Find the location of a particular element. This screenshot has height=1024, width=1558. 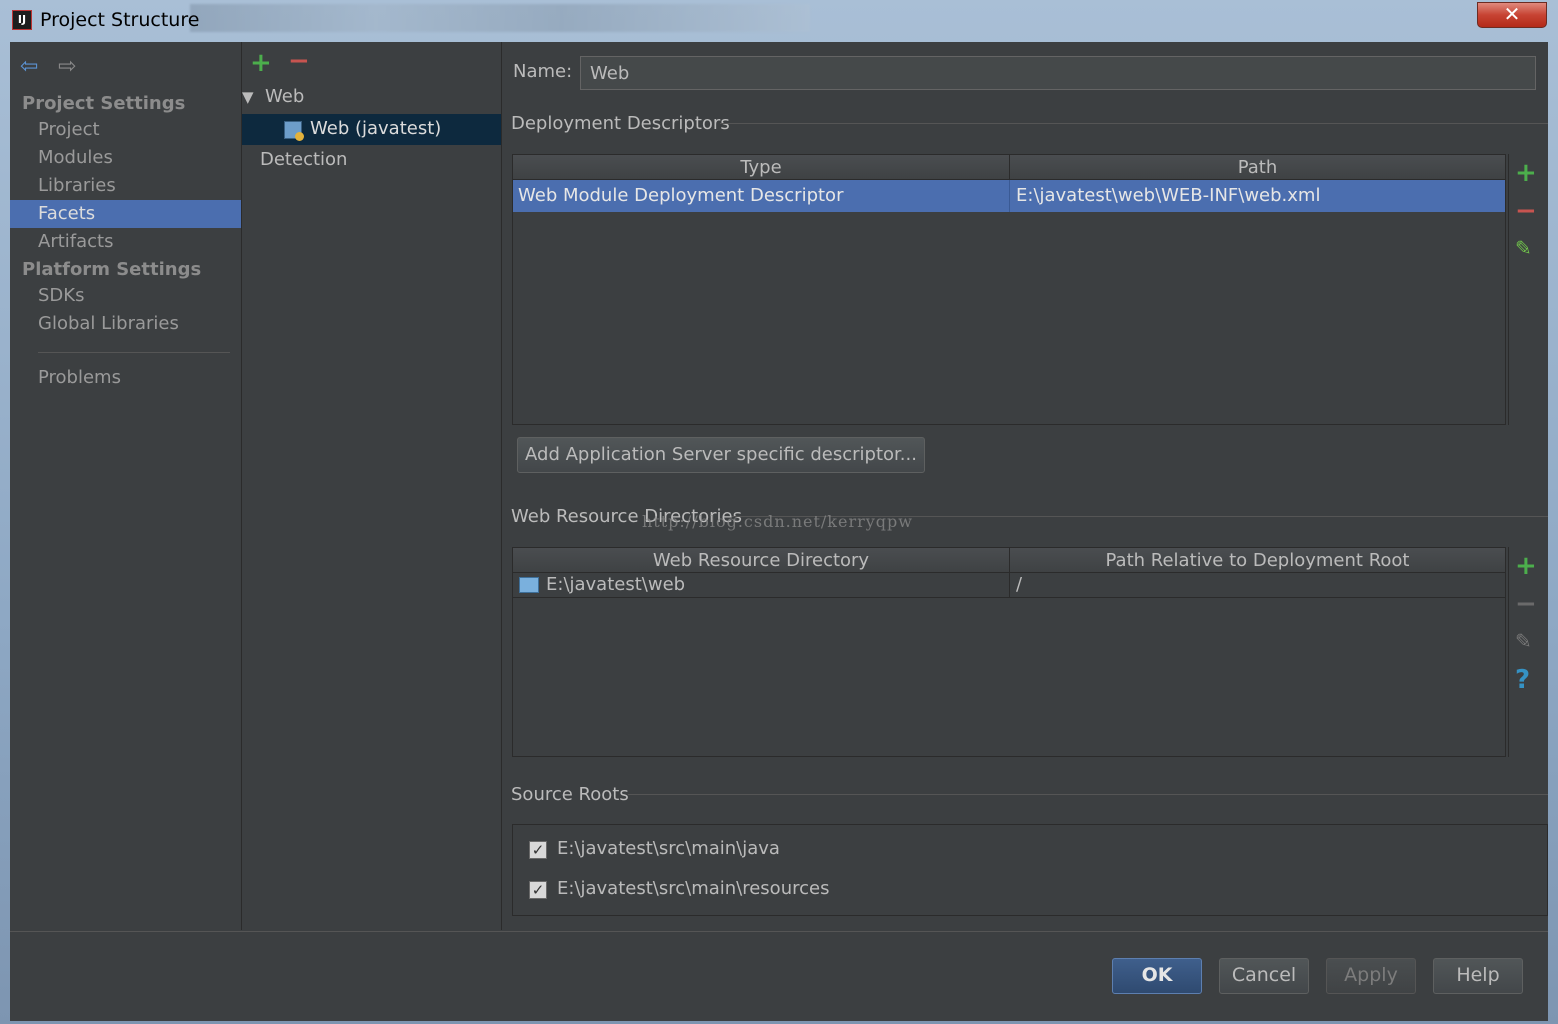

web-folder-icon is located at coordinates (529, 585).